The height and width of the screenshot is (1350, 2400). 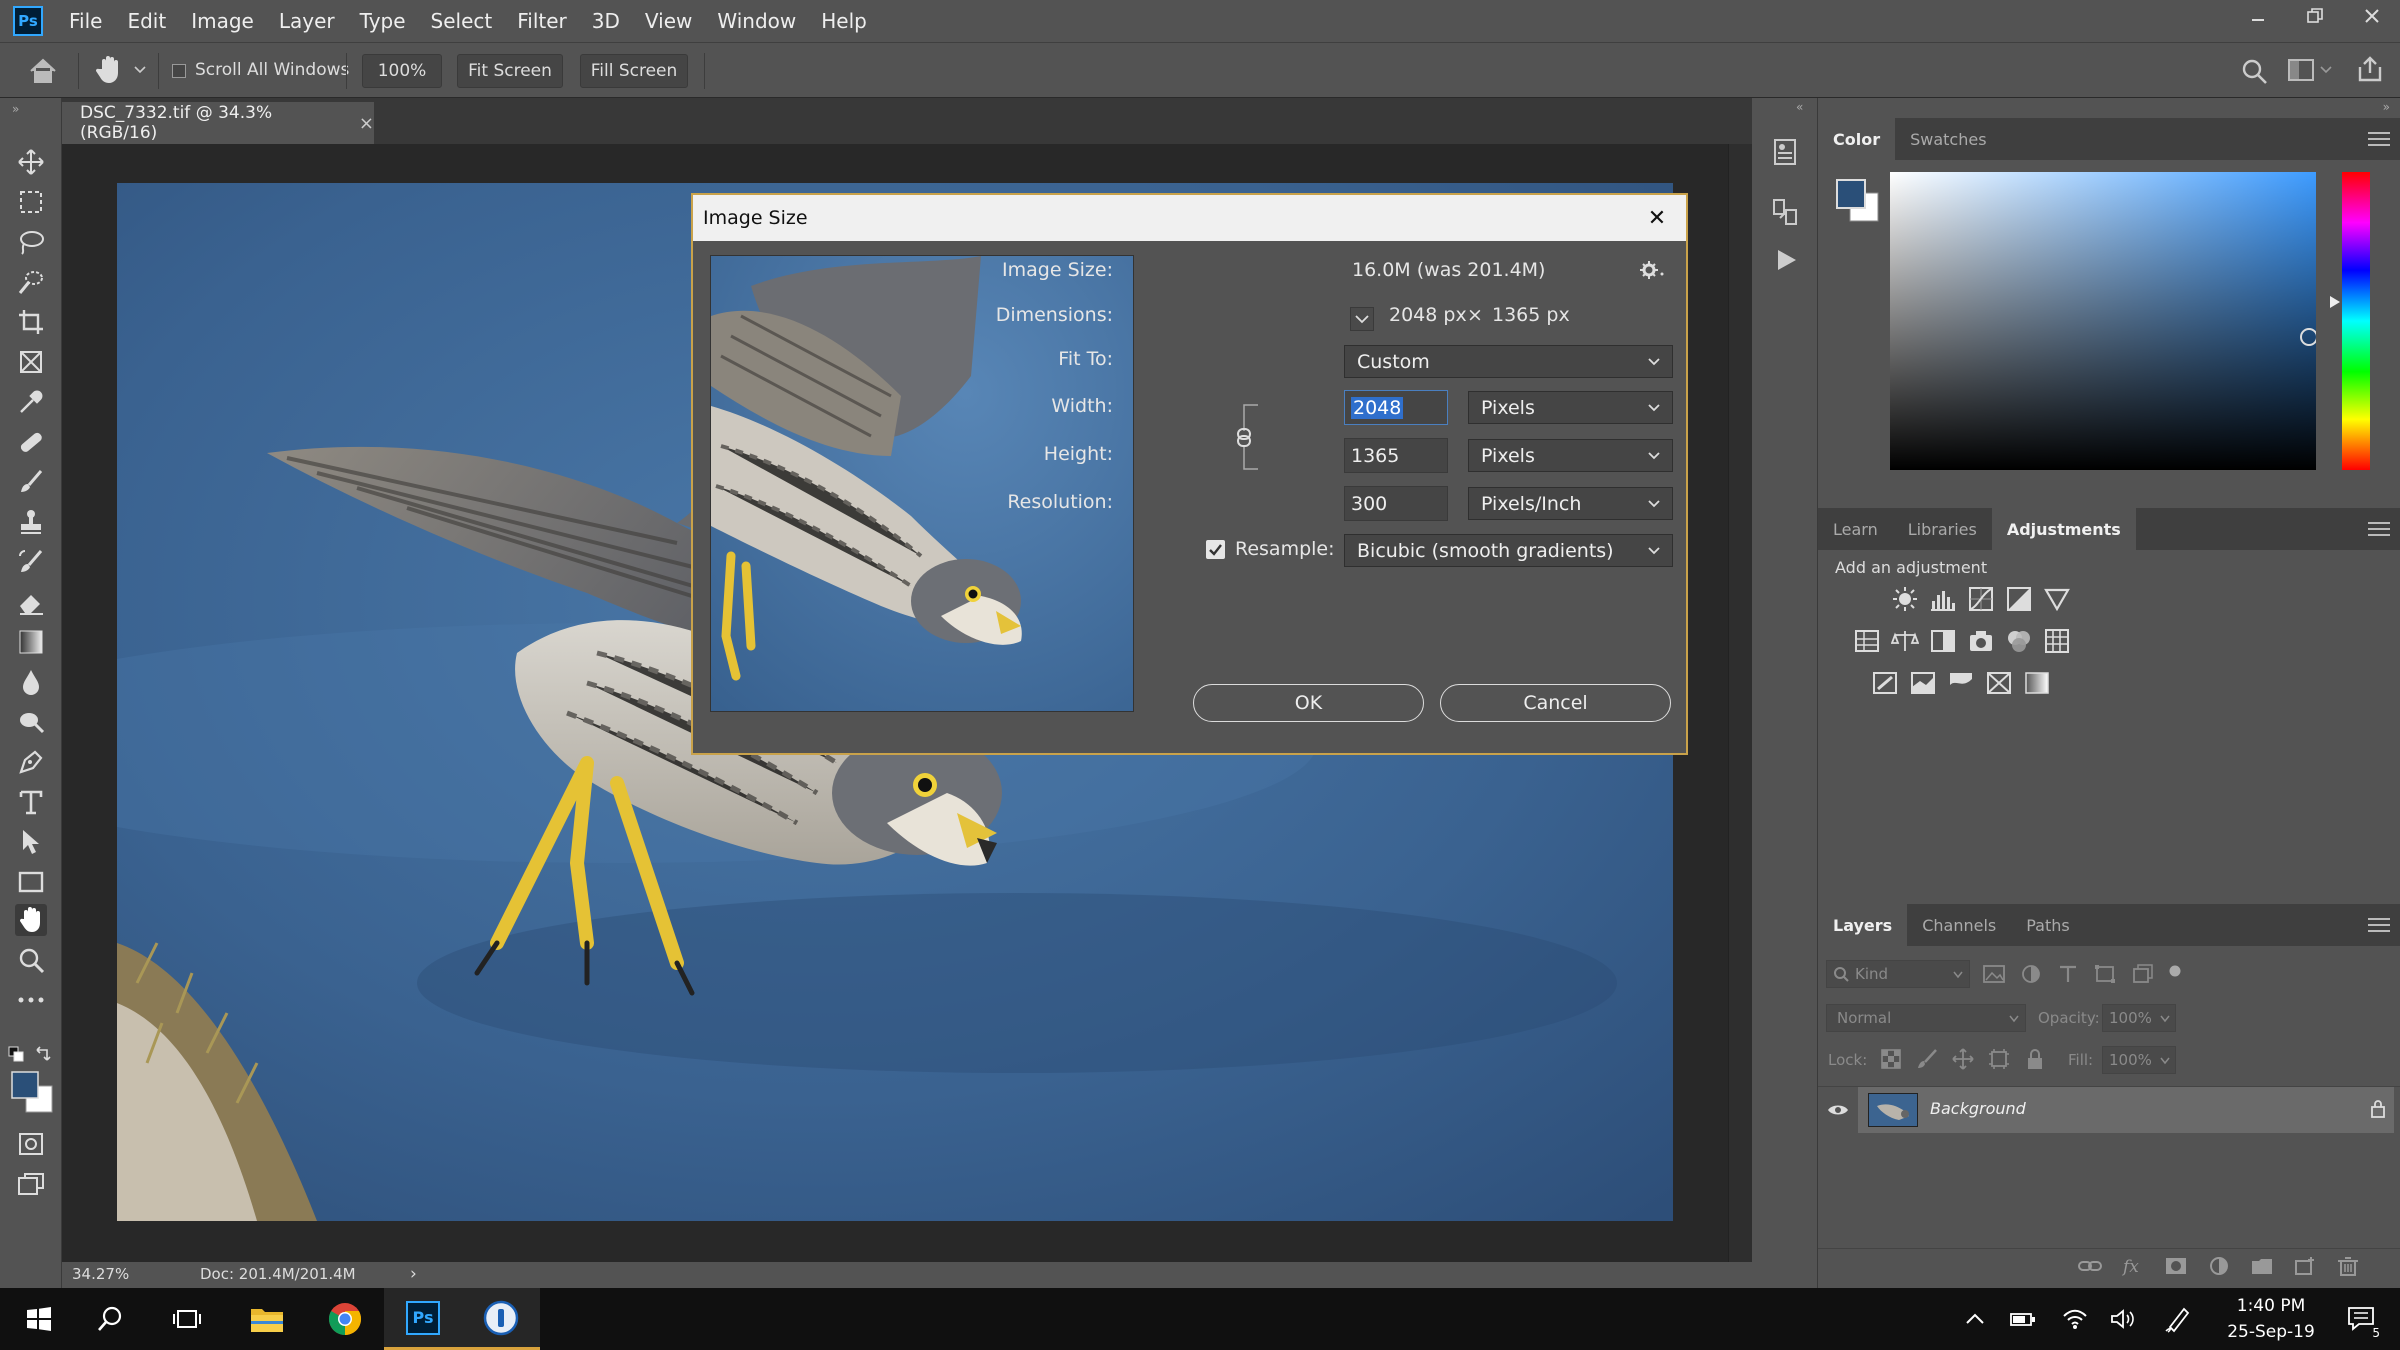 What do you see at coordinates (31, 202) in the screenshot?
I see `marquee-tool-icon` at bounding box center [31, 202].